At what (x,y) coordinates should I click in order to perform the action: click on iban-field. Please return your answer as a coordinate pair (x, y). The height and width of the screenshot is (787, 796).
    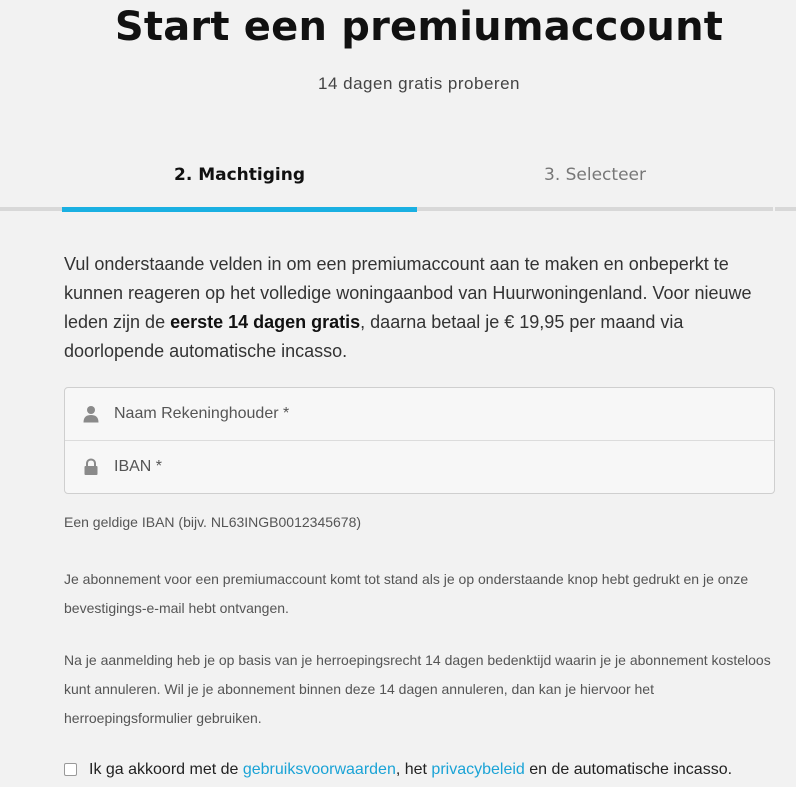
    Looking at the image, I should click on (419, 467).